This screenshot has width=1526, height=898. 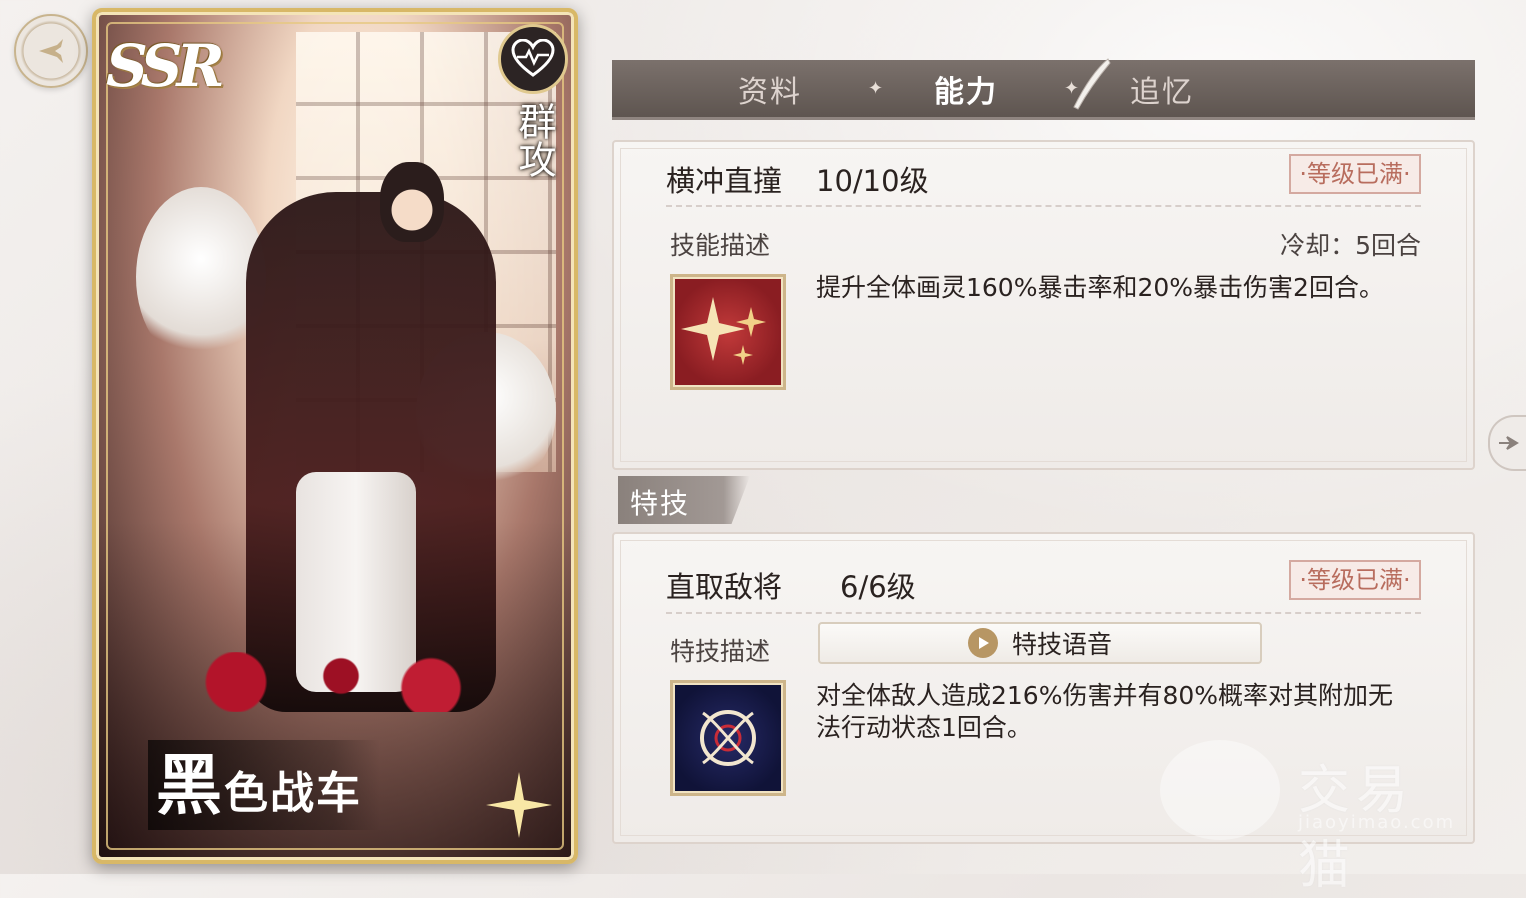 I want to click on back-button, so click(x=51, y=51).